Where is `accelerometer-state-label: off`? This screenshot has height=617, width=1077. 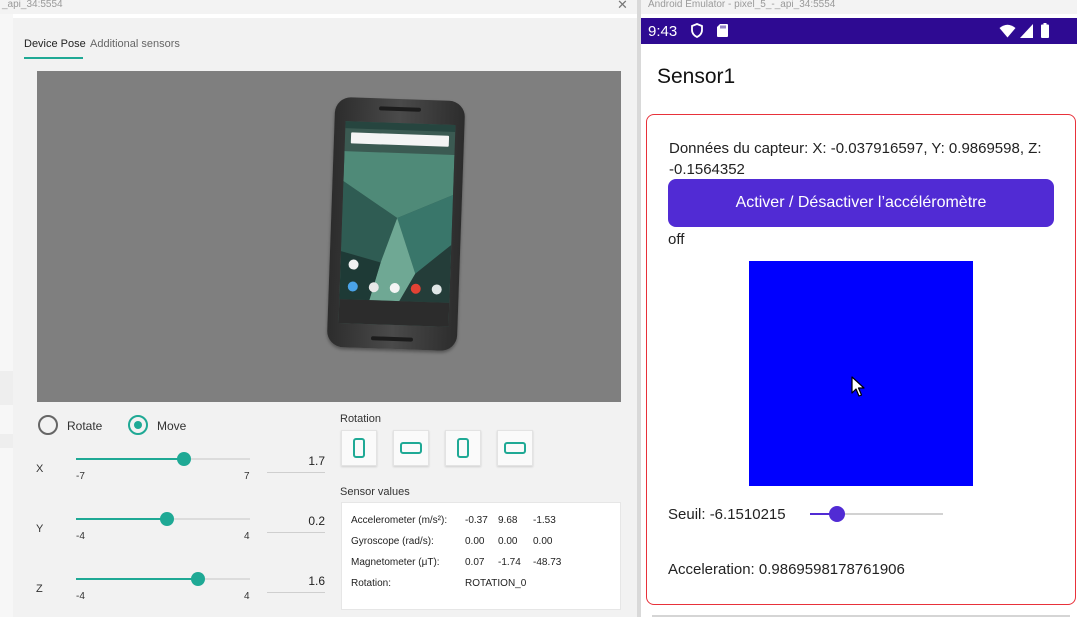 accelerometer-state-label: off is located at coordinates (676, 239).